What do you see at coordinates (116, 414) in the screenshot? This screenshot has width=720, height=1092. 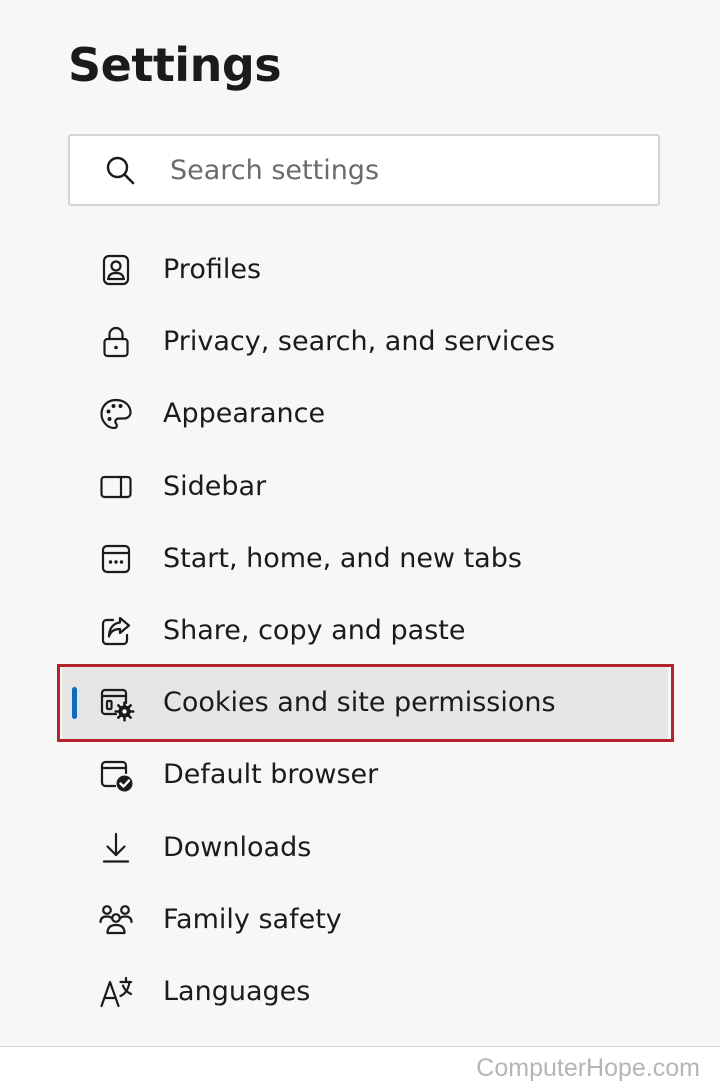 I see `palette-icon` at bounding box center [116, 414].